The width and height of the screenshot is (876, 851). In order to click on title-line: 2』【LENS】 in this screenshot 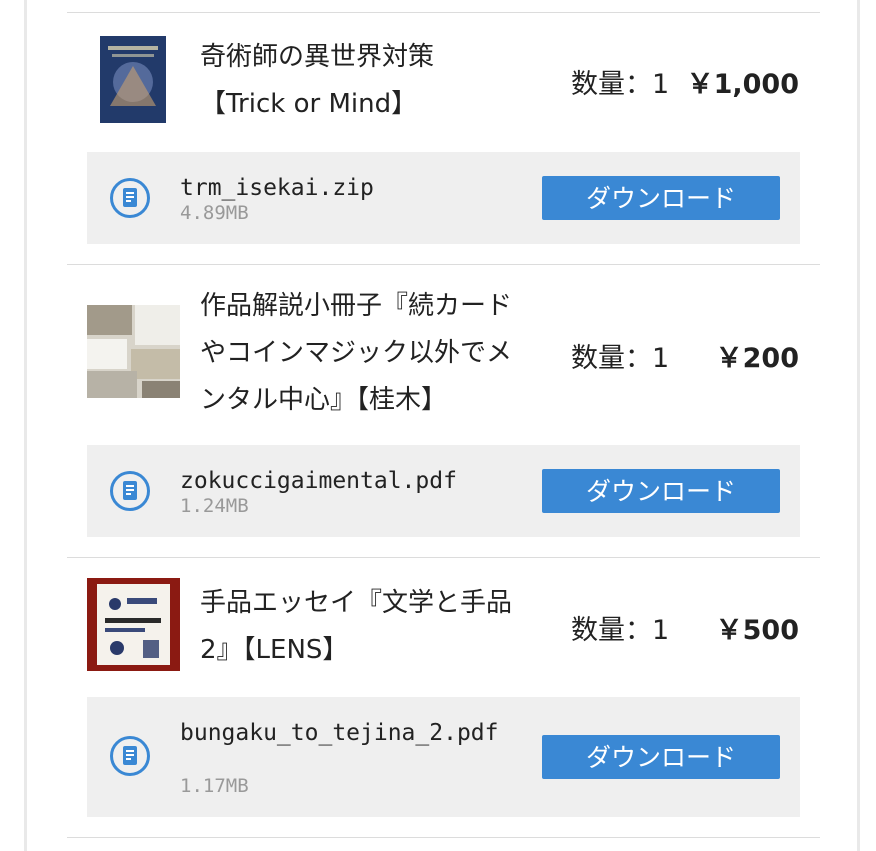, I will do `click(274, 650)`.